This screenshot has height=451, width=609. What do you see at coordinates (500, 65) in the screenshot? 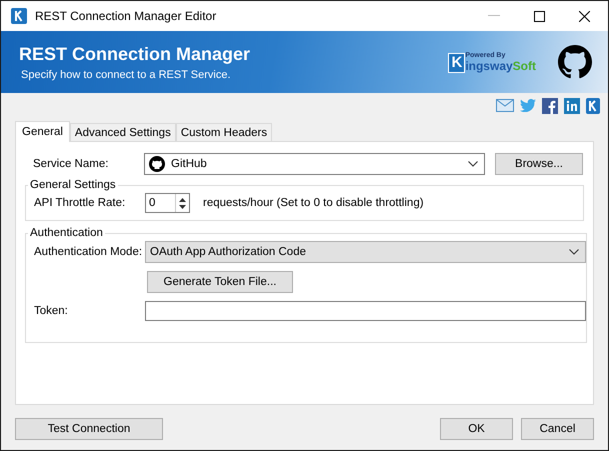
I see `logo-wordmark: ingswaySoft` at bounding box center [500, 65].